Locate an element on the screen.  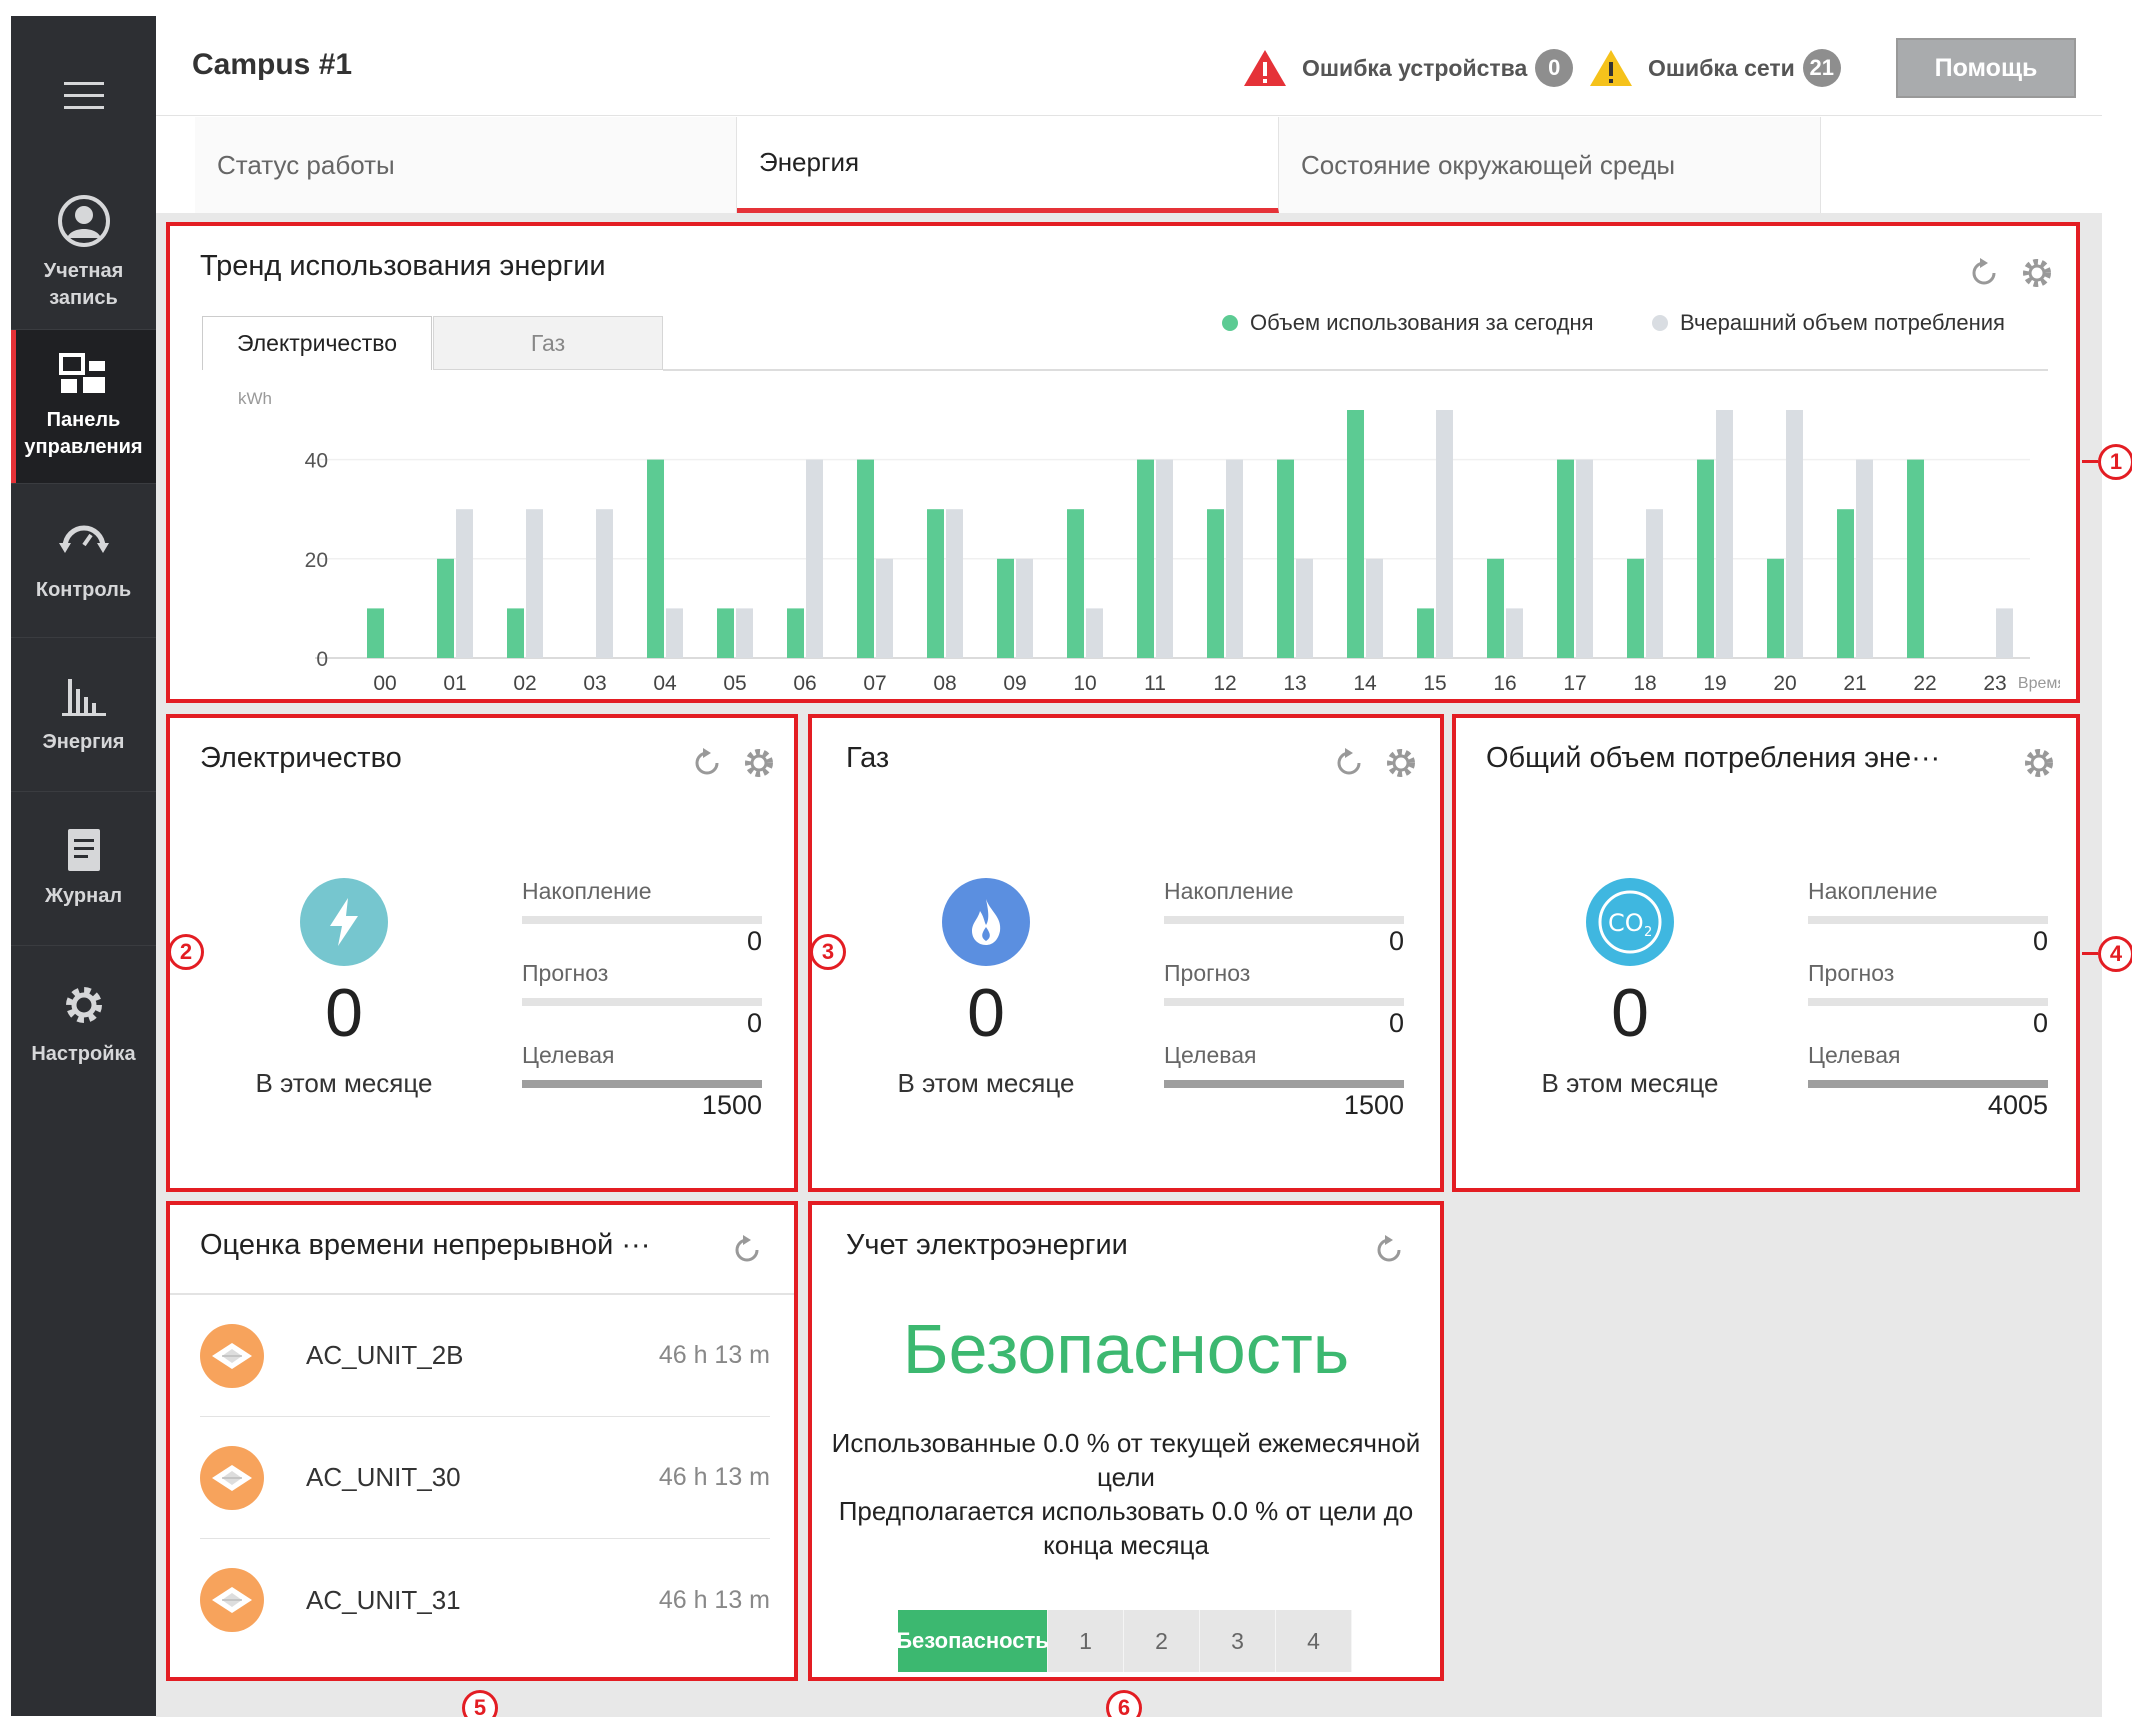
sidebar-item-log: Журнал is located at coordinates (83, 869).